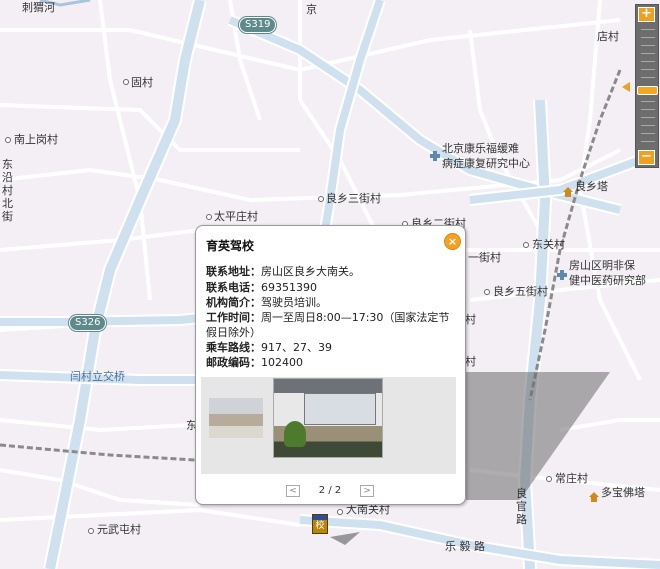  What do you see at coordinates (607, 280) in the screenshot?
I see `label-poi: 健中医药研究部` at bounding box center [607, 280].